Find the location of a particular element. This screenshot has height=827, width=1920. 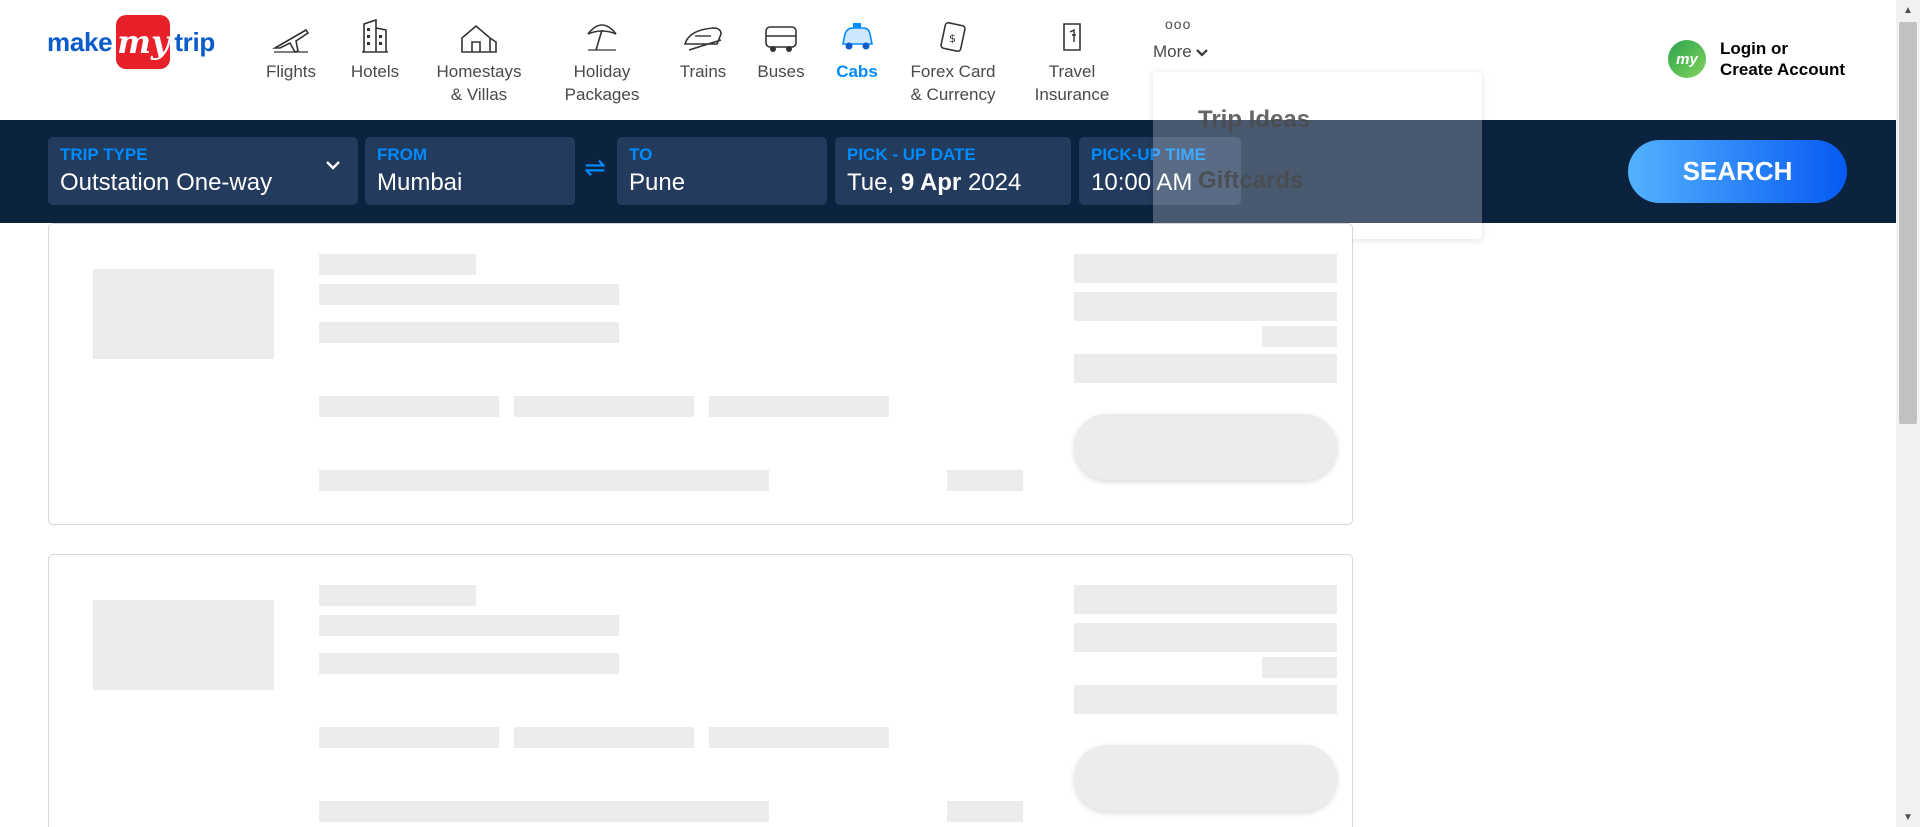

bus-icon is located at coordinates (781, 32).